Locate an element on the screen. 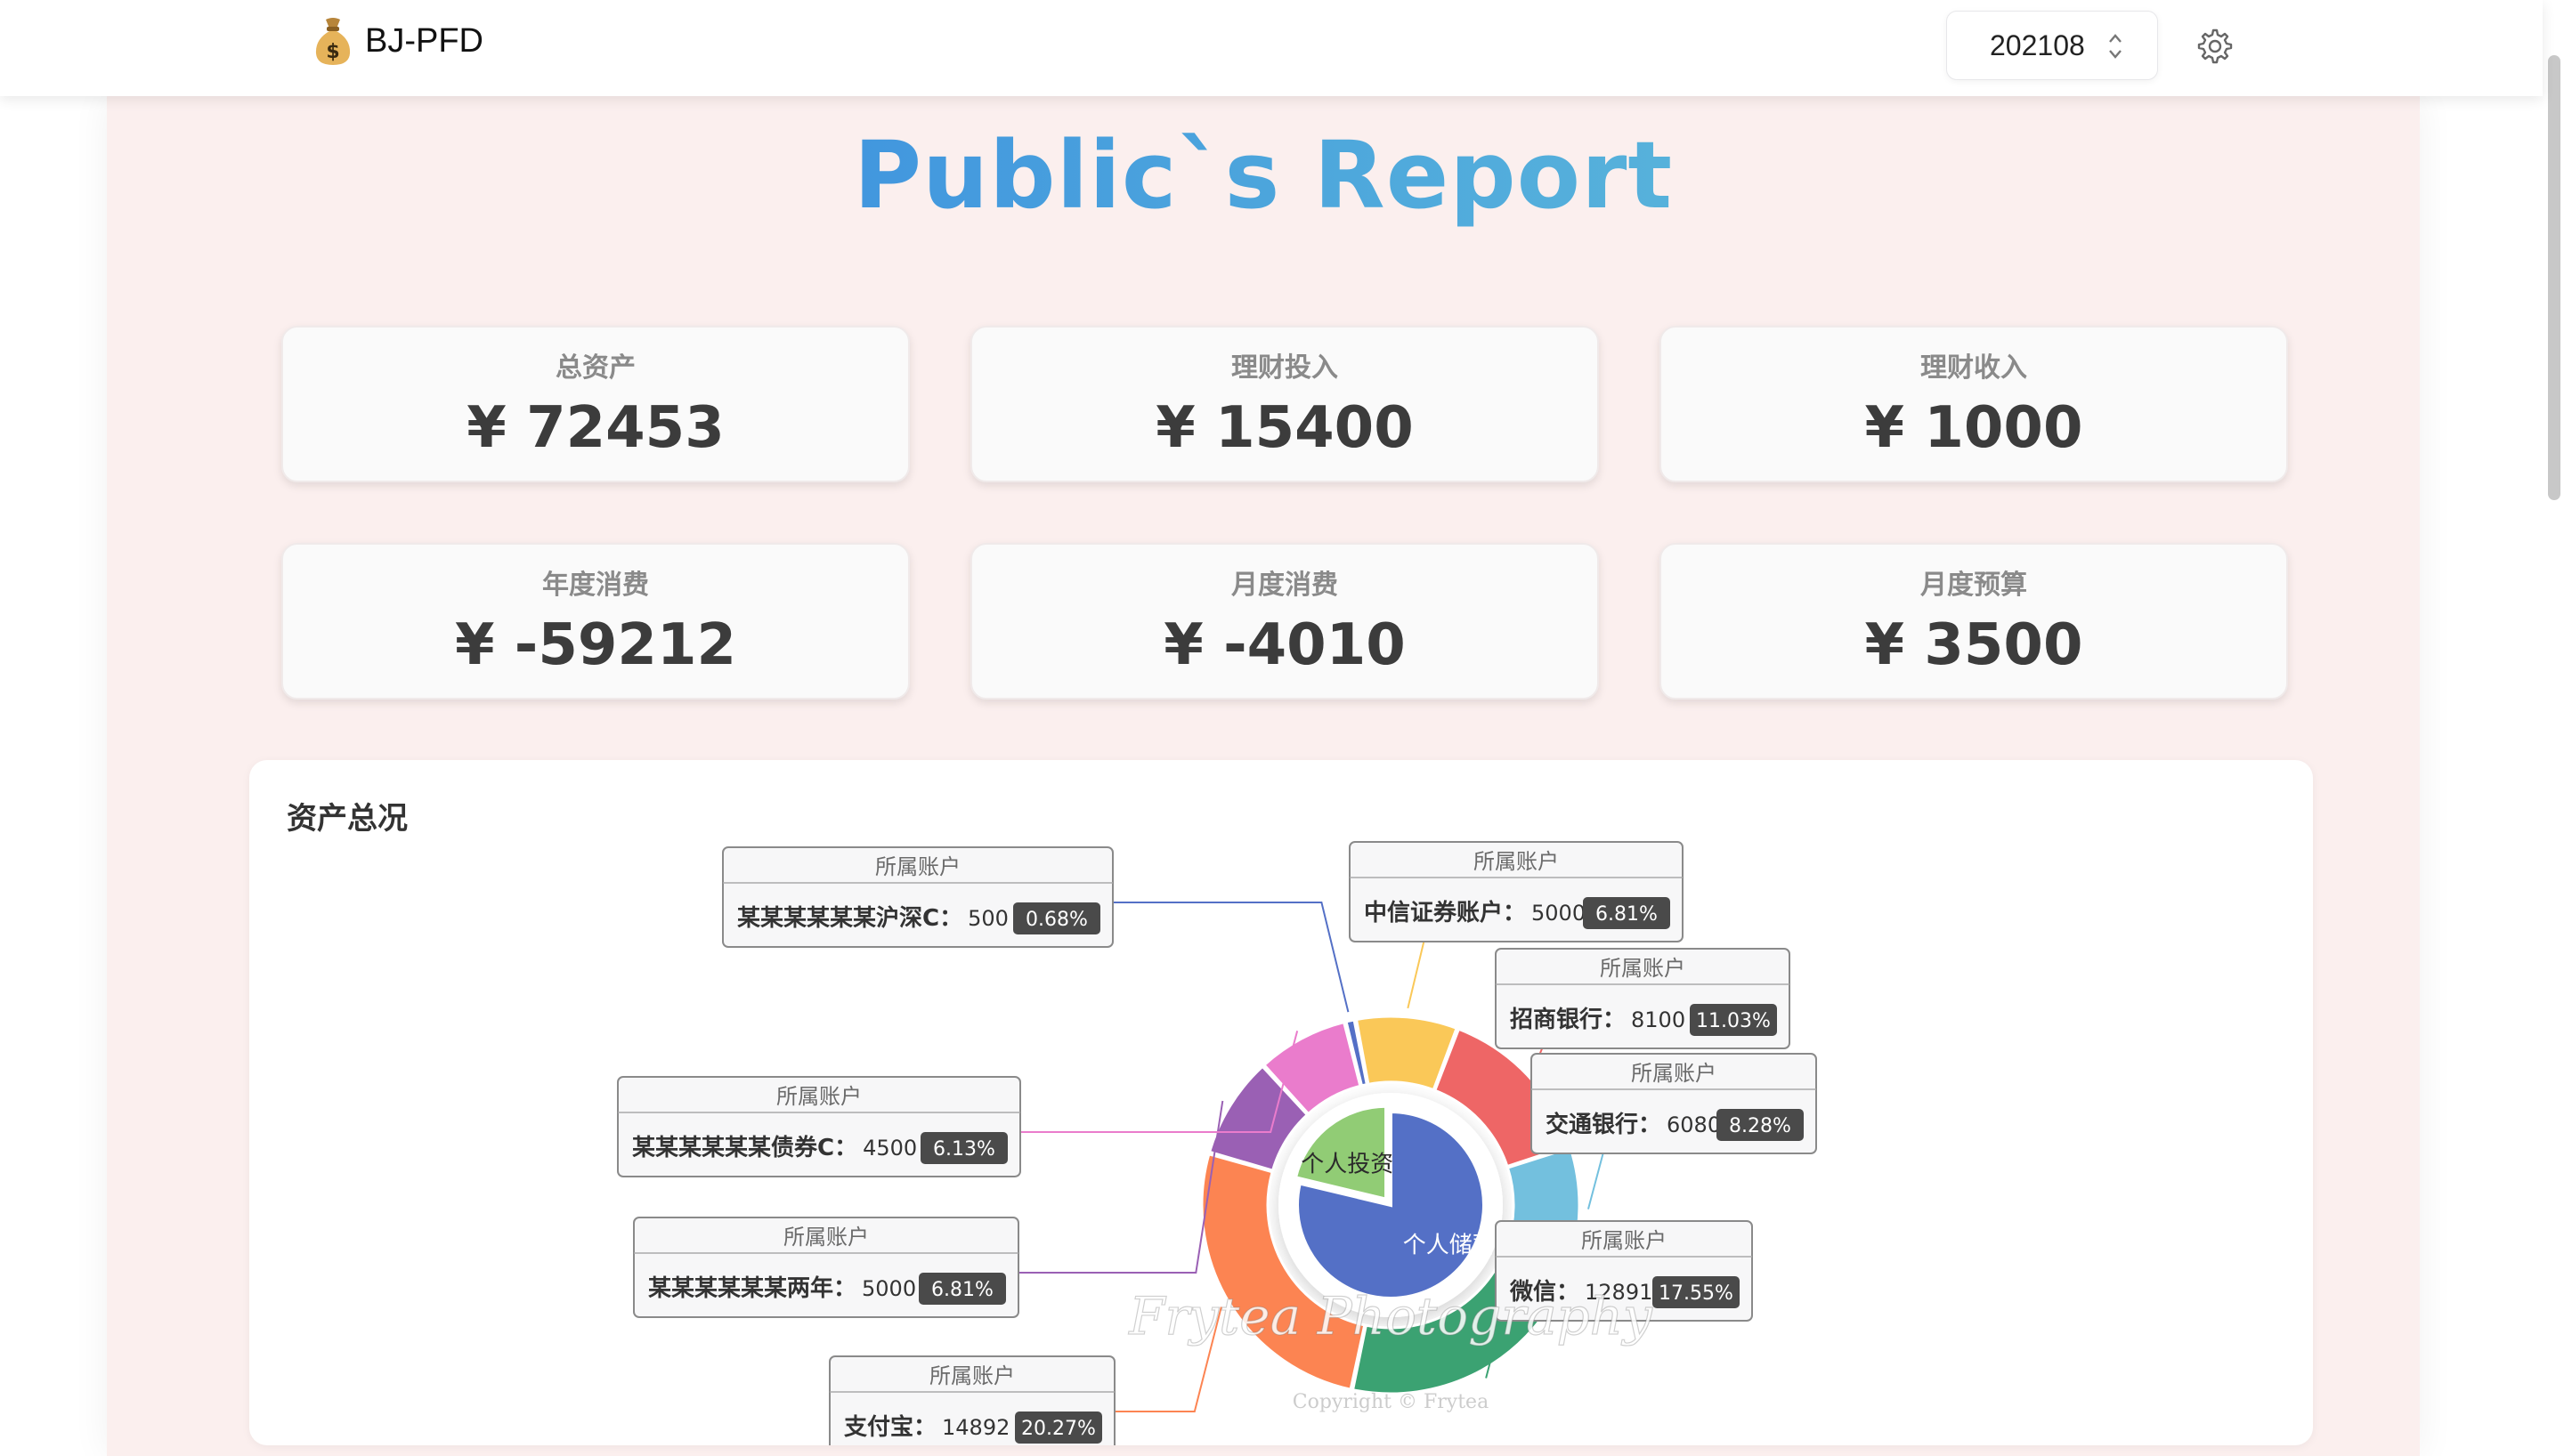 Image resolution: width=2564 pixels, height=1456 pixels. card-label: 年度消费 is located at coordinates (595, 585).